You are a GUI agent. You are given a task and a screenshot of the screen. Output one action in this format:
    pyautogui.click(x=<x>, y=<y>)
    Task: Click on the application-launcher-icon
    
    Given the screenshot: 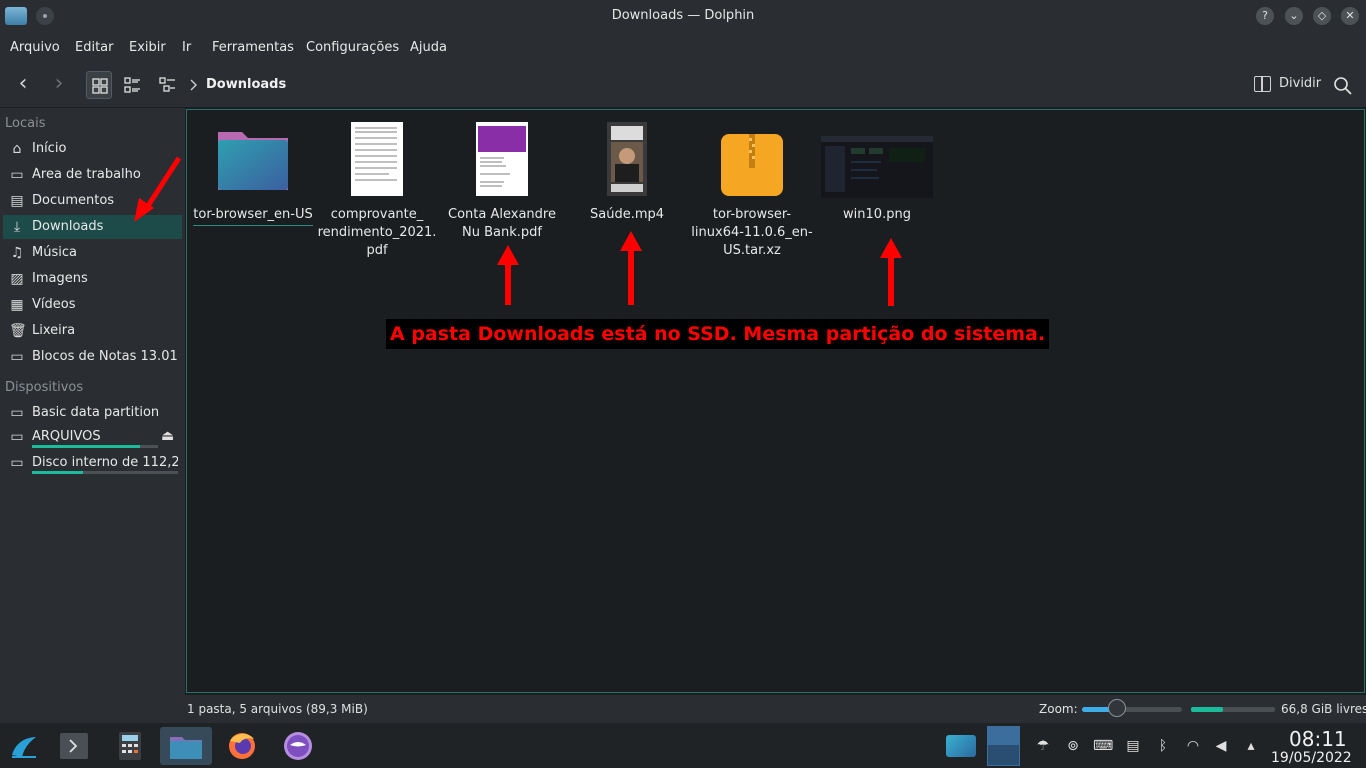 What is the action you would take?
    pyautogui.click(x=24, y=746)
    